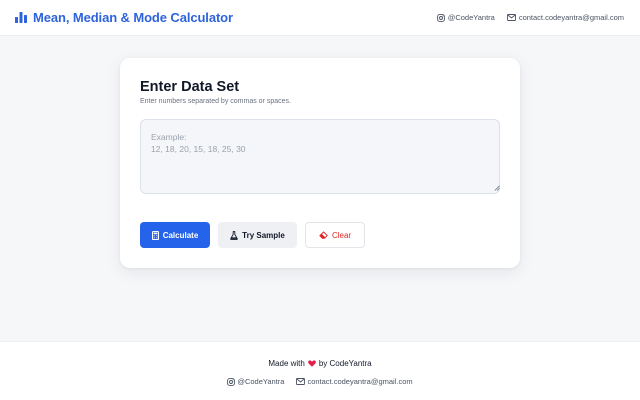  Describe the element at coordinates (320, 156) in the screenshot. I see `data-set-input` at that location.